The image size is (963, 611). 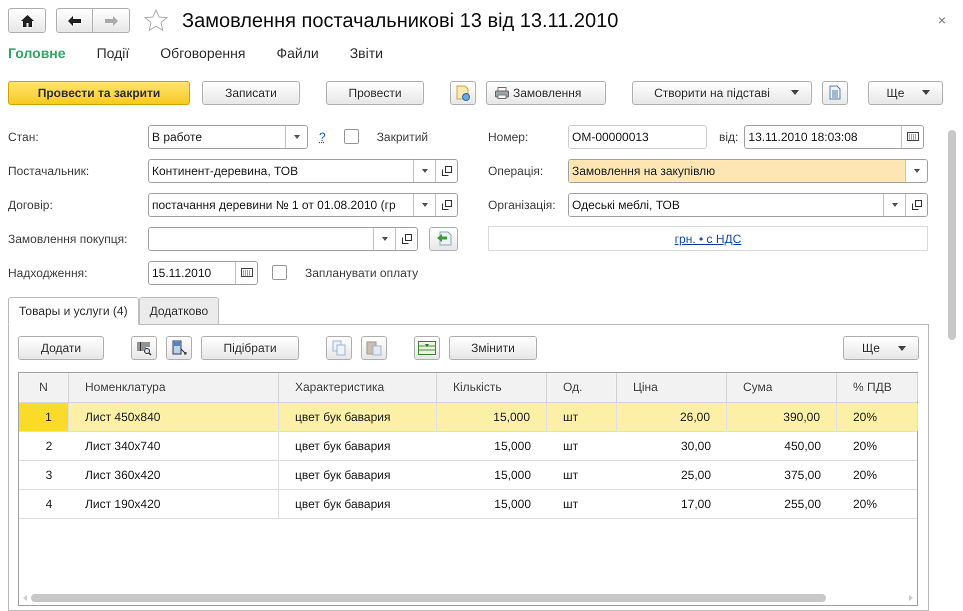 What do you see at coordinates (402, 137) in the screenshot?
I see `checkbox-label: Закритий` at bounding box center [402, 137].